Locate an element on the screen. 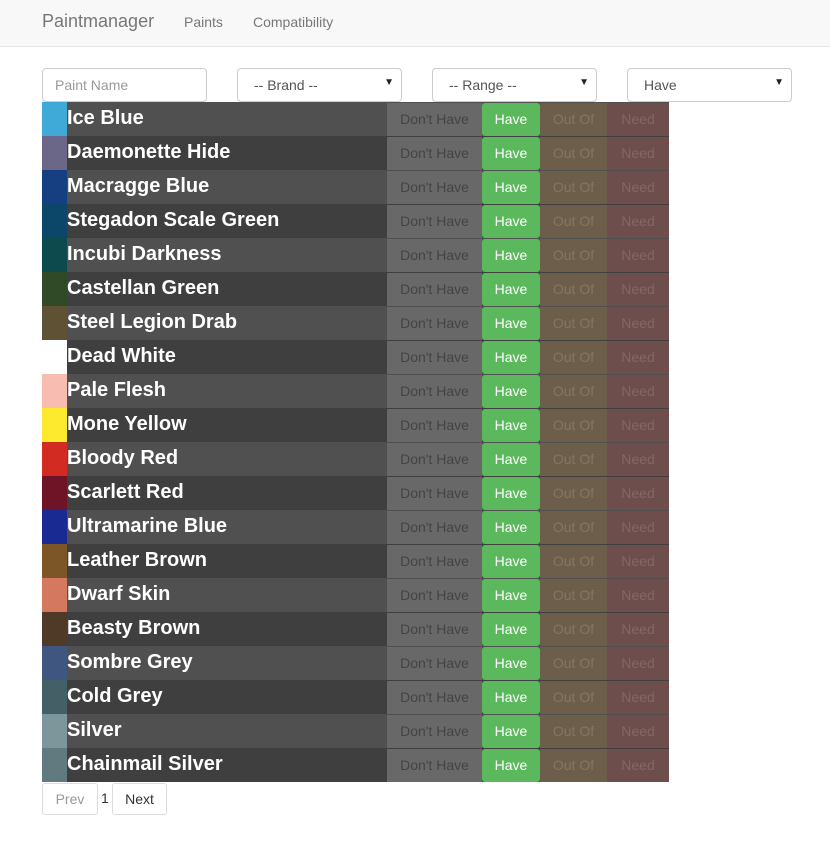  status-select: Have ▼ is located at coordinates (709, 85).